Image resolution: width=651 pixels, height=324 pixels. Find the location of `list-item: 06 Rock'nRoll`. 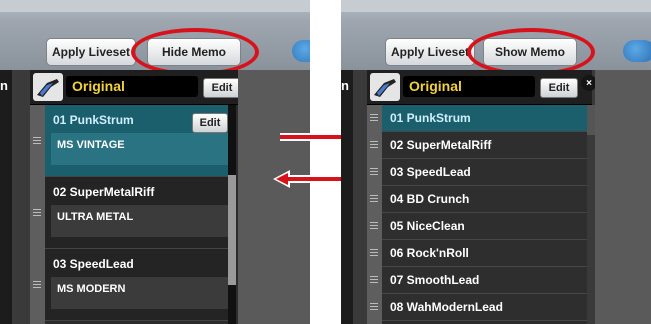

list-item: 06 Rock'nRoll is located at coordinates (487, 253).